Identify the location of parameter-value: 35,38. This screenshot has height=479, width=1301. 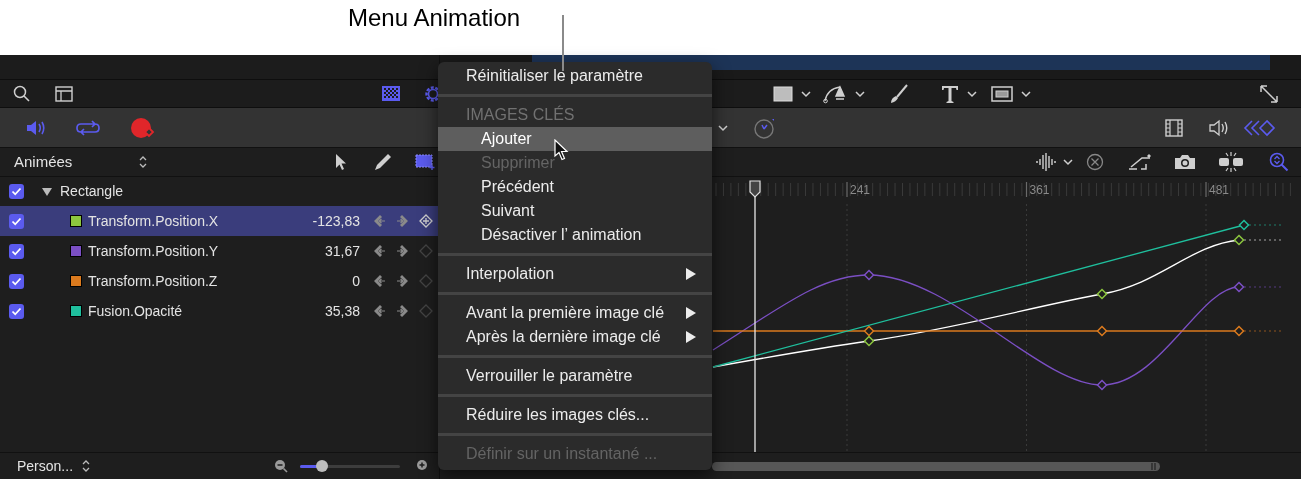
(341, 311).